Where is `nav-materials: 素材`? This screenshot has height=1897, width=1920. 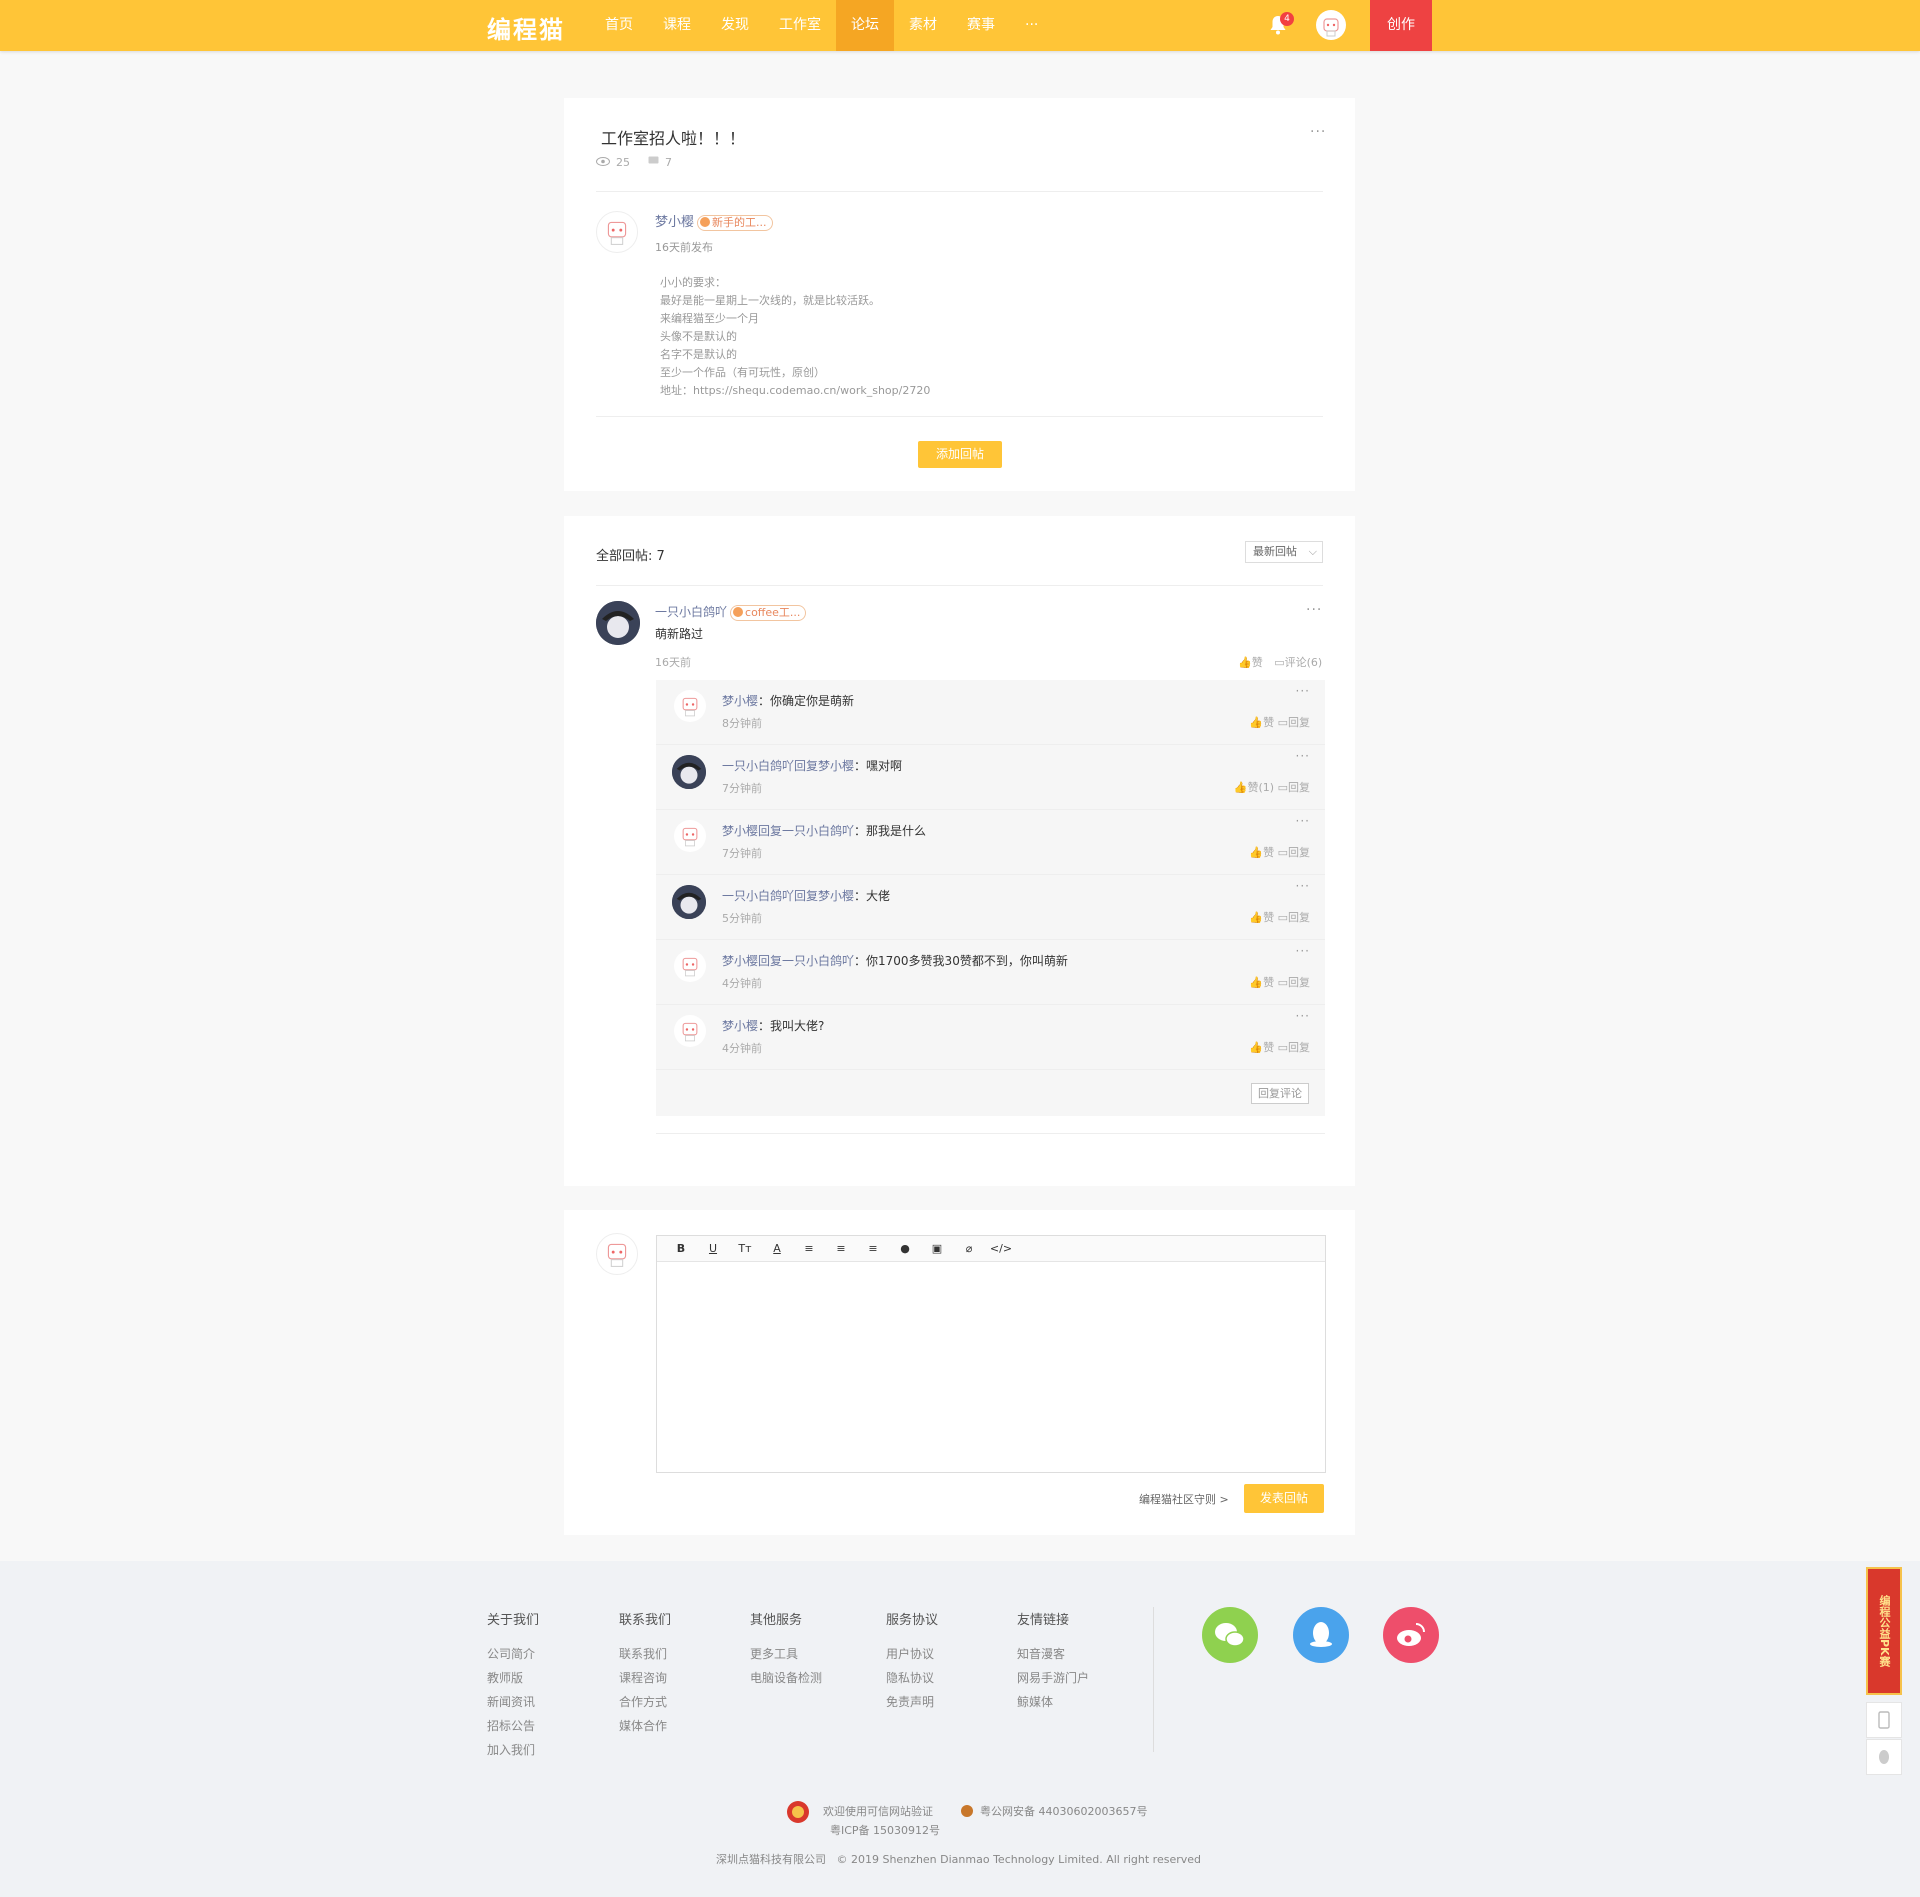
nav-materials: 素材 is located at coordinates (923, 25).